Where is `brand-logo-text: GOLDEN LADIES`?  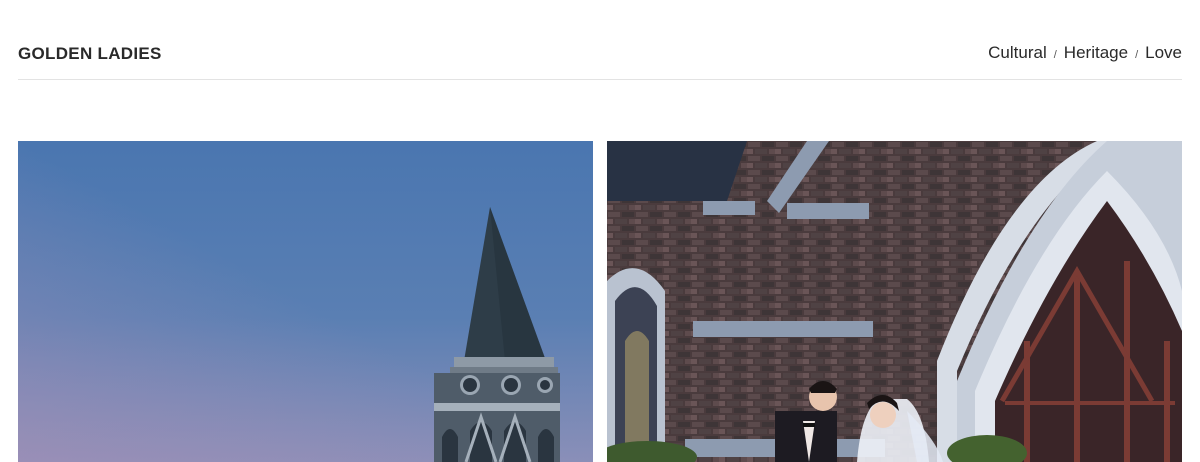 brand-logo-text: GOLDEN LADIES is located at coordinates (90, 54).